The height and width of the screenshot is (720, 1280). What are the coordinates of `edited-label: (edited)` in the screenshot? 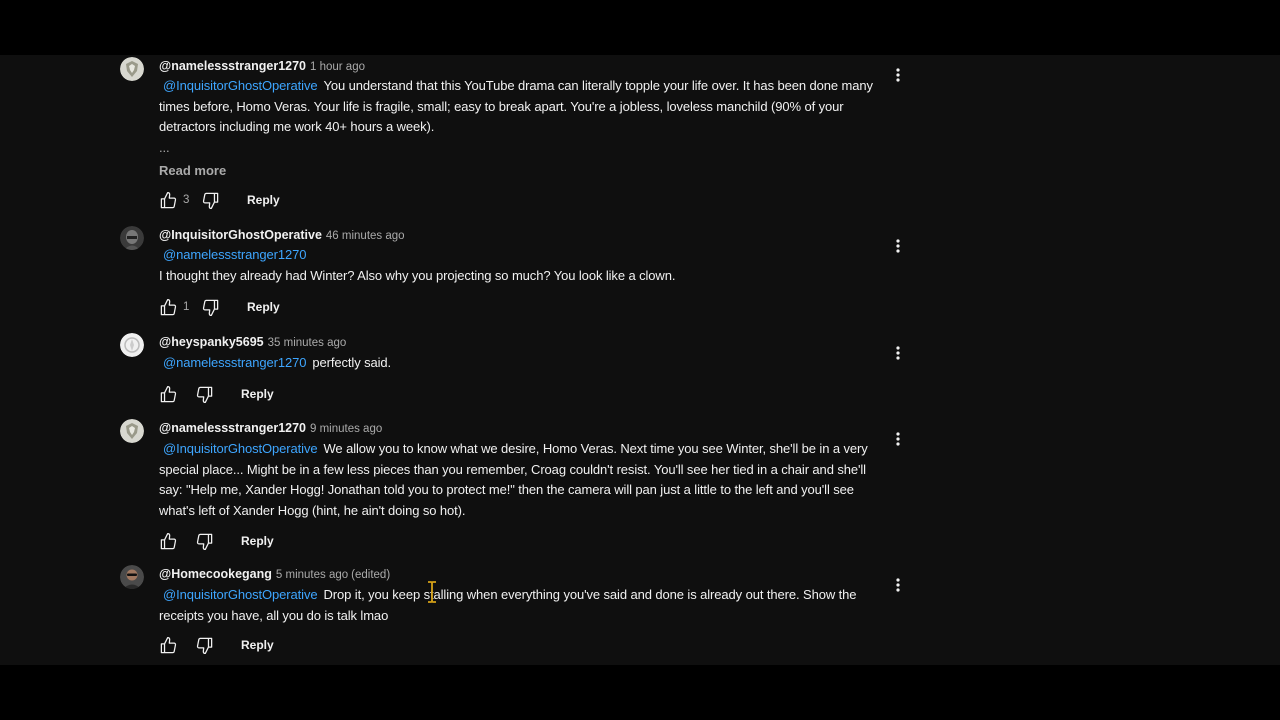 It's located at (371, 575).